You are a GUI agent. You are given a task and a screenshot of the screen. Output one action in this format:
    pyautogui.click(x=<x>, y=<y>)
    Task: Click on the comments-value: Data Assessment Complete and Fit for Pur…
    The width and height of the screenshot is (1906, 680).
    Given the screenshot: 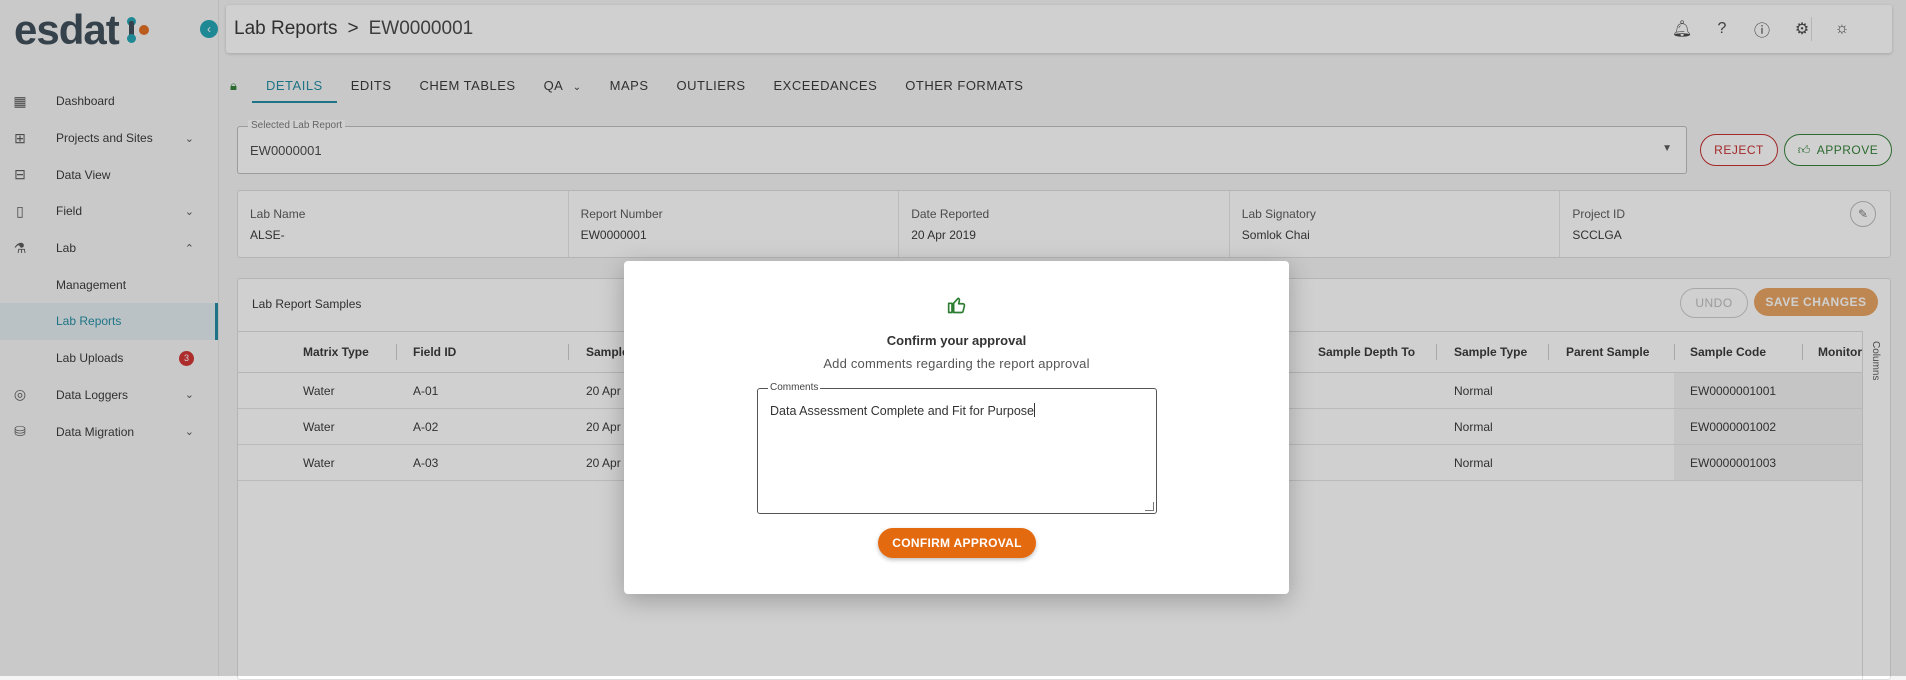 What is the action you would take?
    pyautogui.click(x=902, y=411)
    